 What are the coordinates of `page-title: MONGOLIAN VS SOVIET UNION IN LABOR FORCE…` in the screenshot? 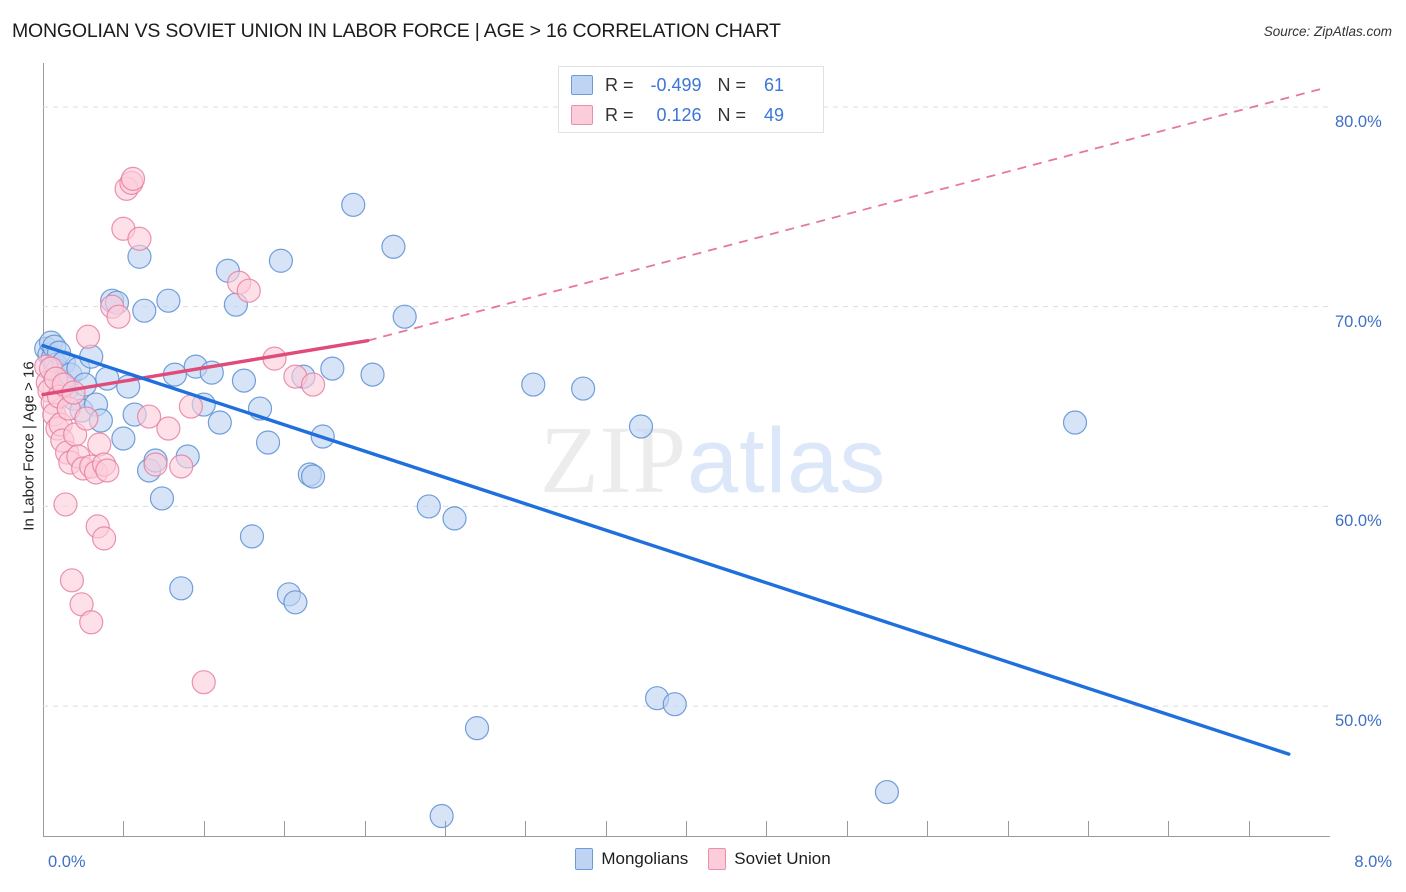 It's located at (396, 31).